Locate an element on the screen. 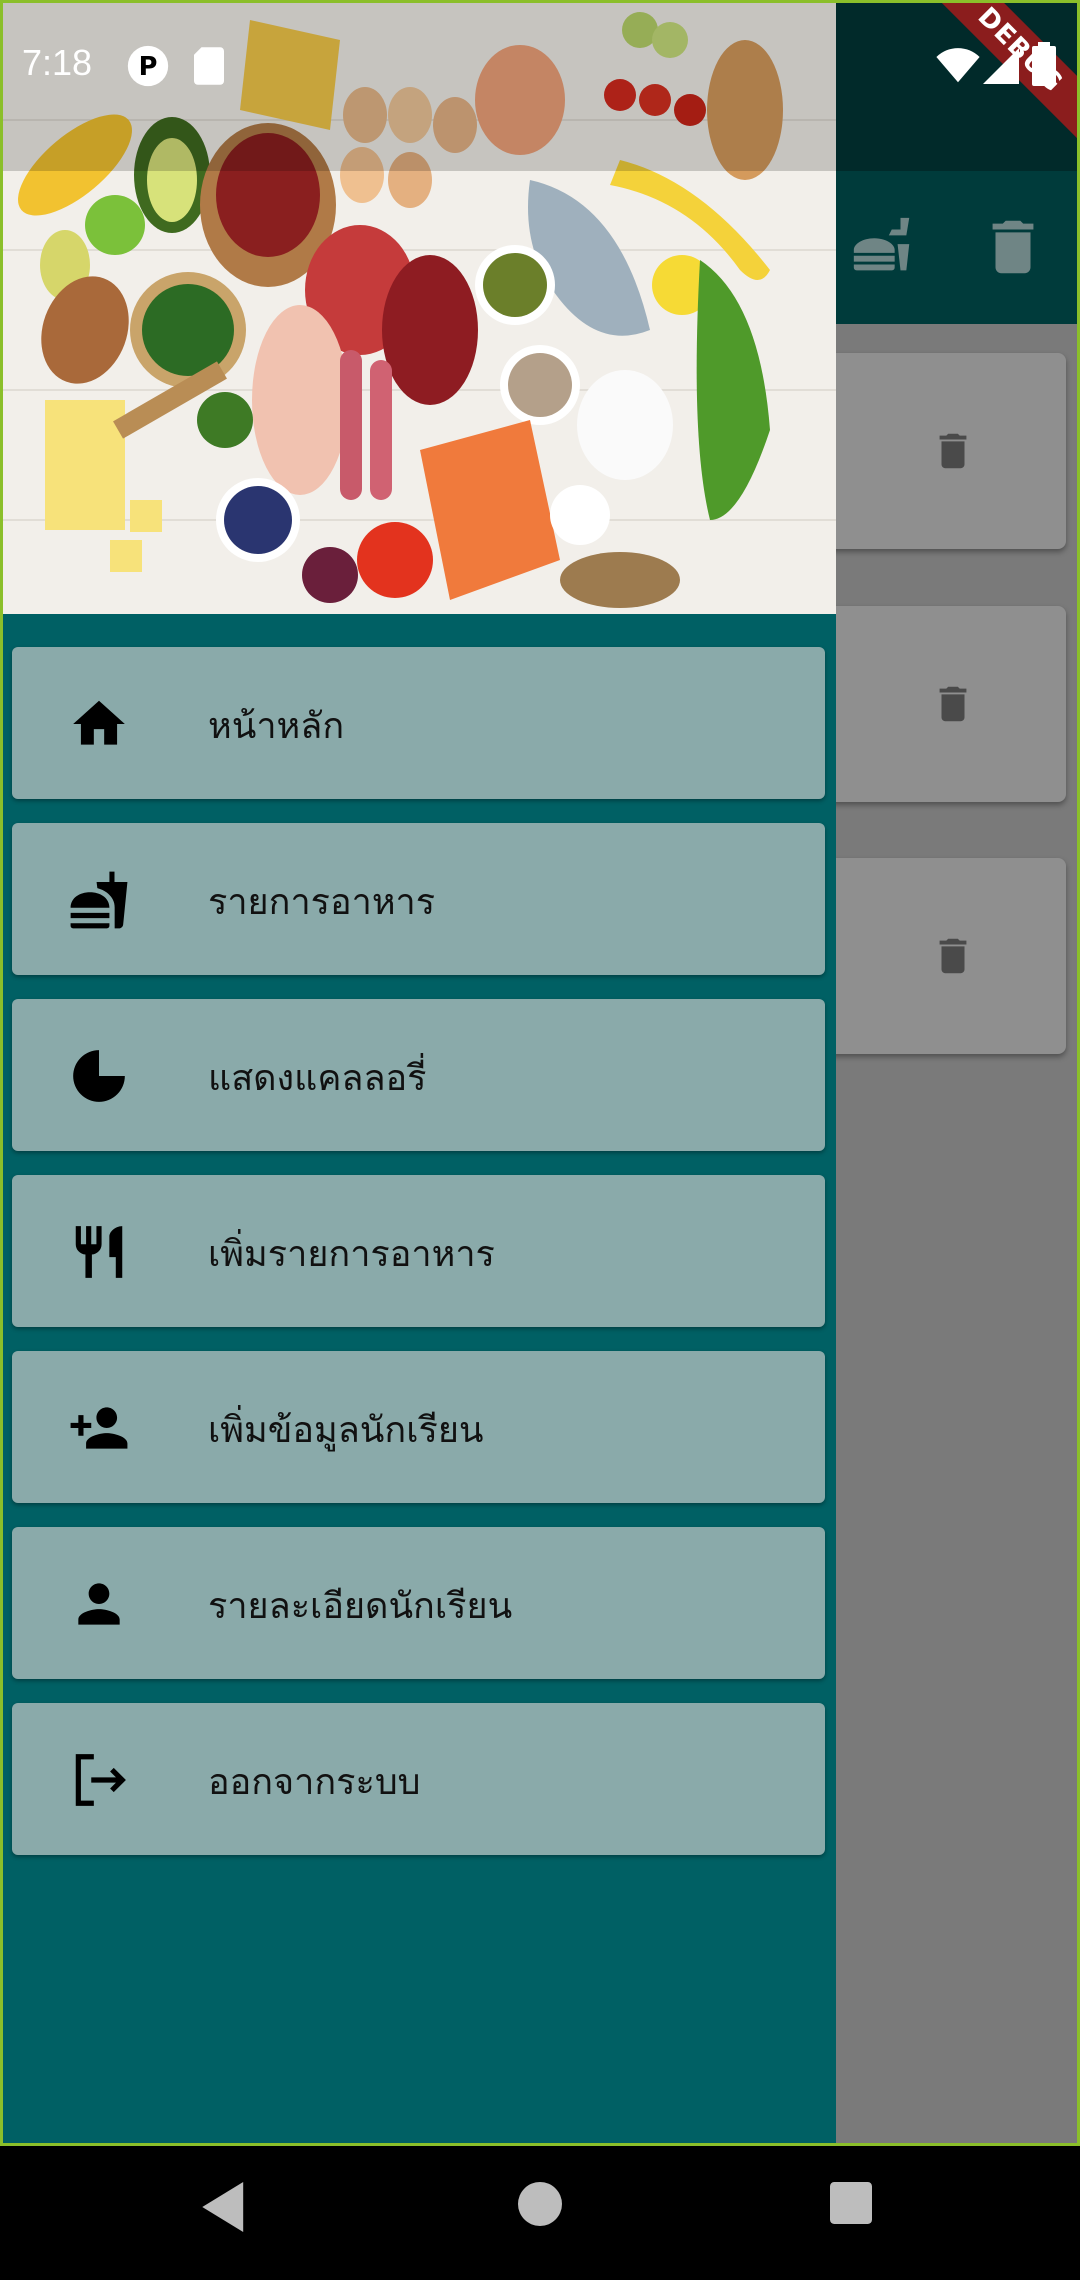 This screenshot has height=2280, width=1080. sd-card-icon is located at coordinates (209, 66).